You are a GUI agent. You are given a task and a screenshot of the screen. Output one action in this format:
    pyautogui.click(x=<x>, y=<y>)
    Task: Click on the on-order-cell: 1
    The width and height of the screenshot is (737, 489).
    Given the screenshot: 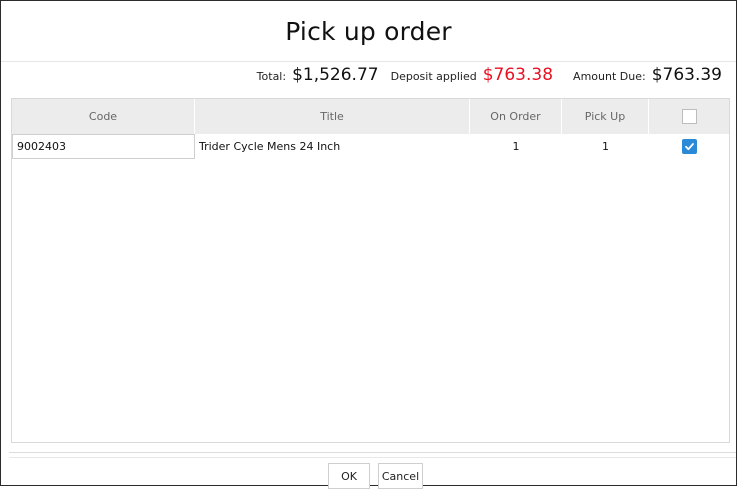 What is the action you would take?
    pyautogui.click(x=516, y=146)
    